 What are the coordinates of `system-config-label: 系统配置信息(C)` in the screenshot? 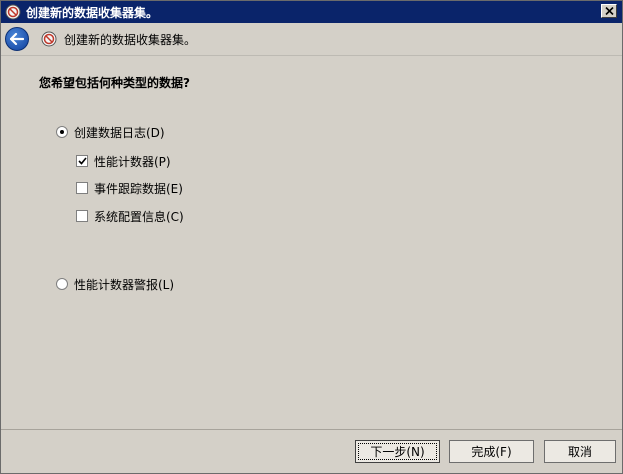 It's located at (139, 216).